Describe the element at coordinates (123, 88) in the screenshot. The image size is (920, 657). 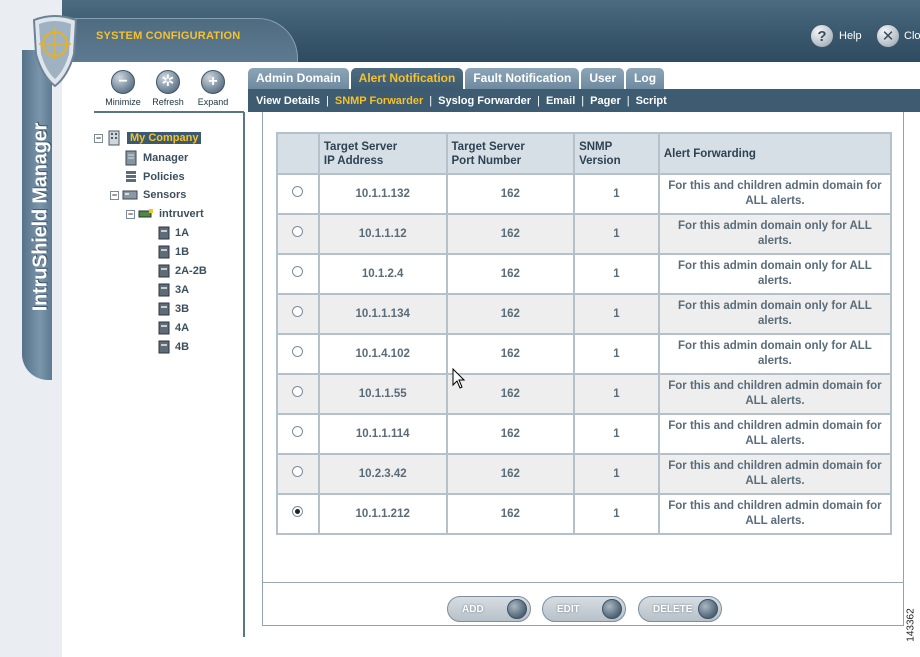
I see `minimize-button: − Minimize` at that location.